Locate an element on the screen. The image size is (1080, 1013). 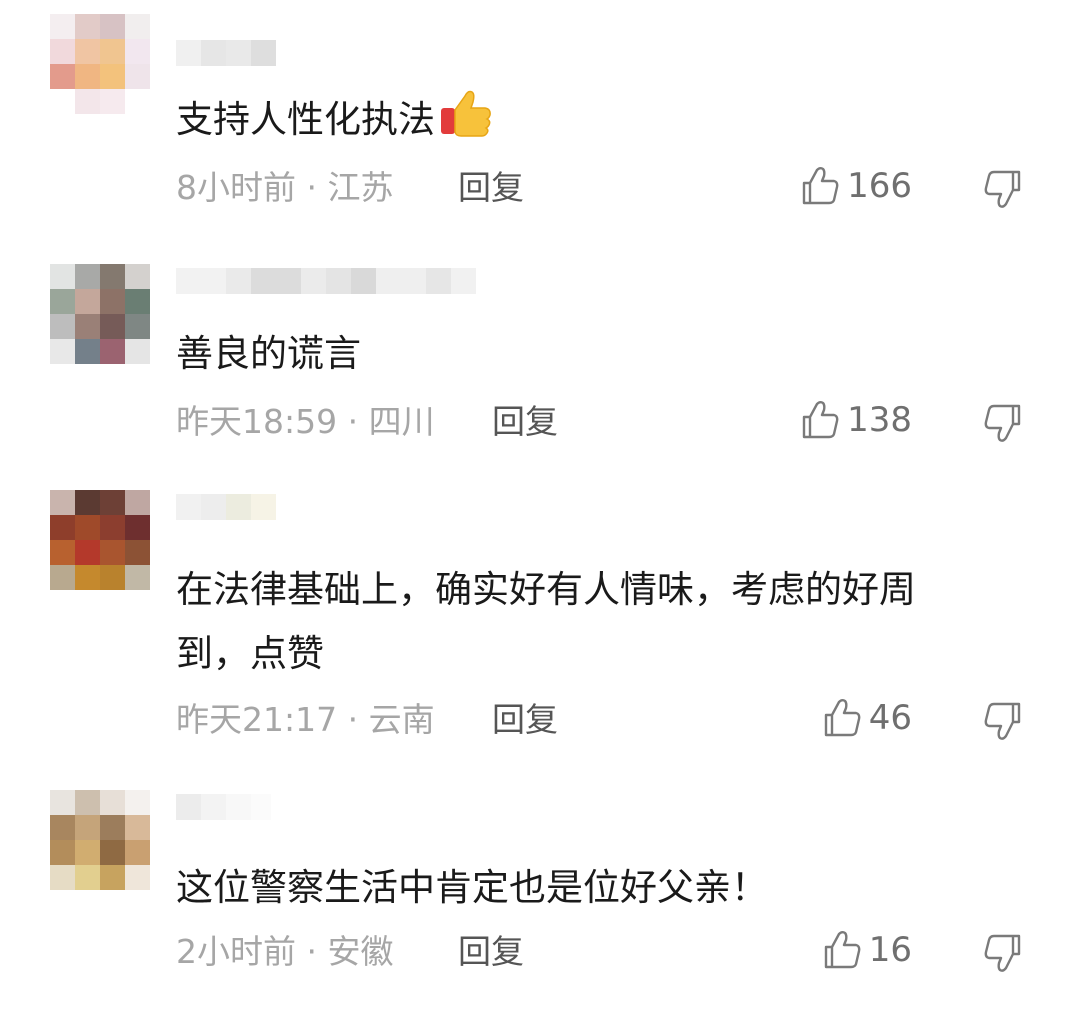
comment-meta: 昨天21:17 · 云南 is located at coordinates (305, 719).